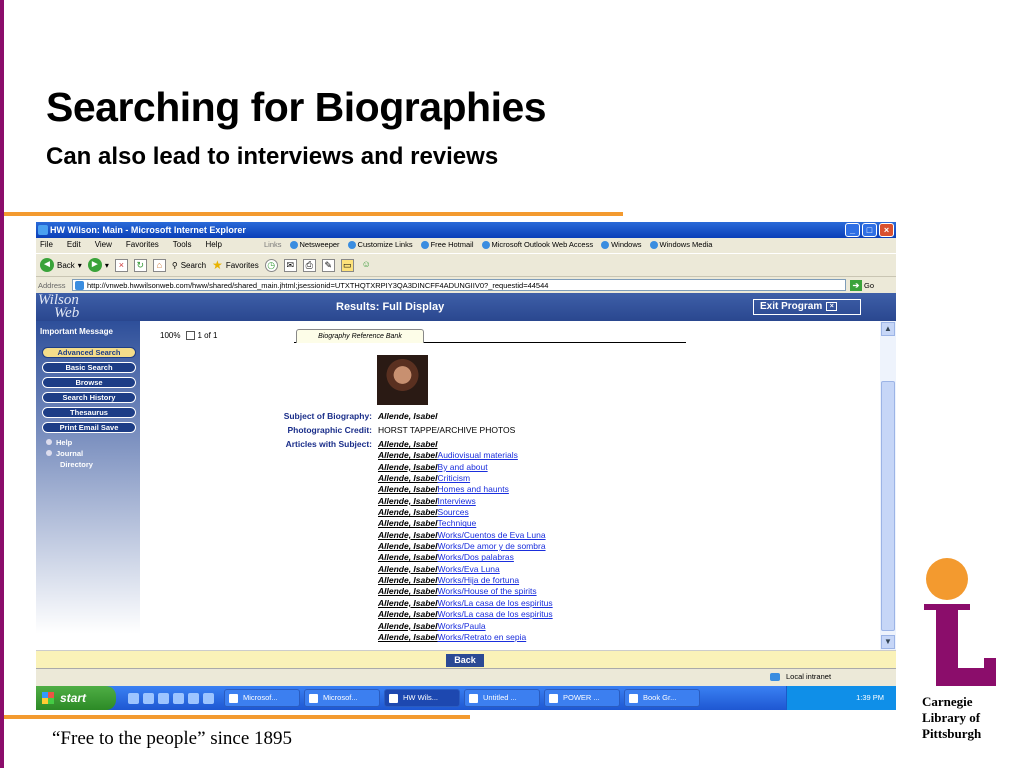 The image size is (1024, 768). I want to click on history-icon: ◷, so click(271, 265).